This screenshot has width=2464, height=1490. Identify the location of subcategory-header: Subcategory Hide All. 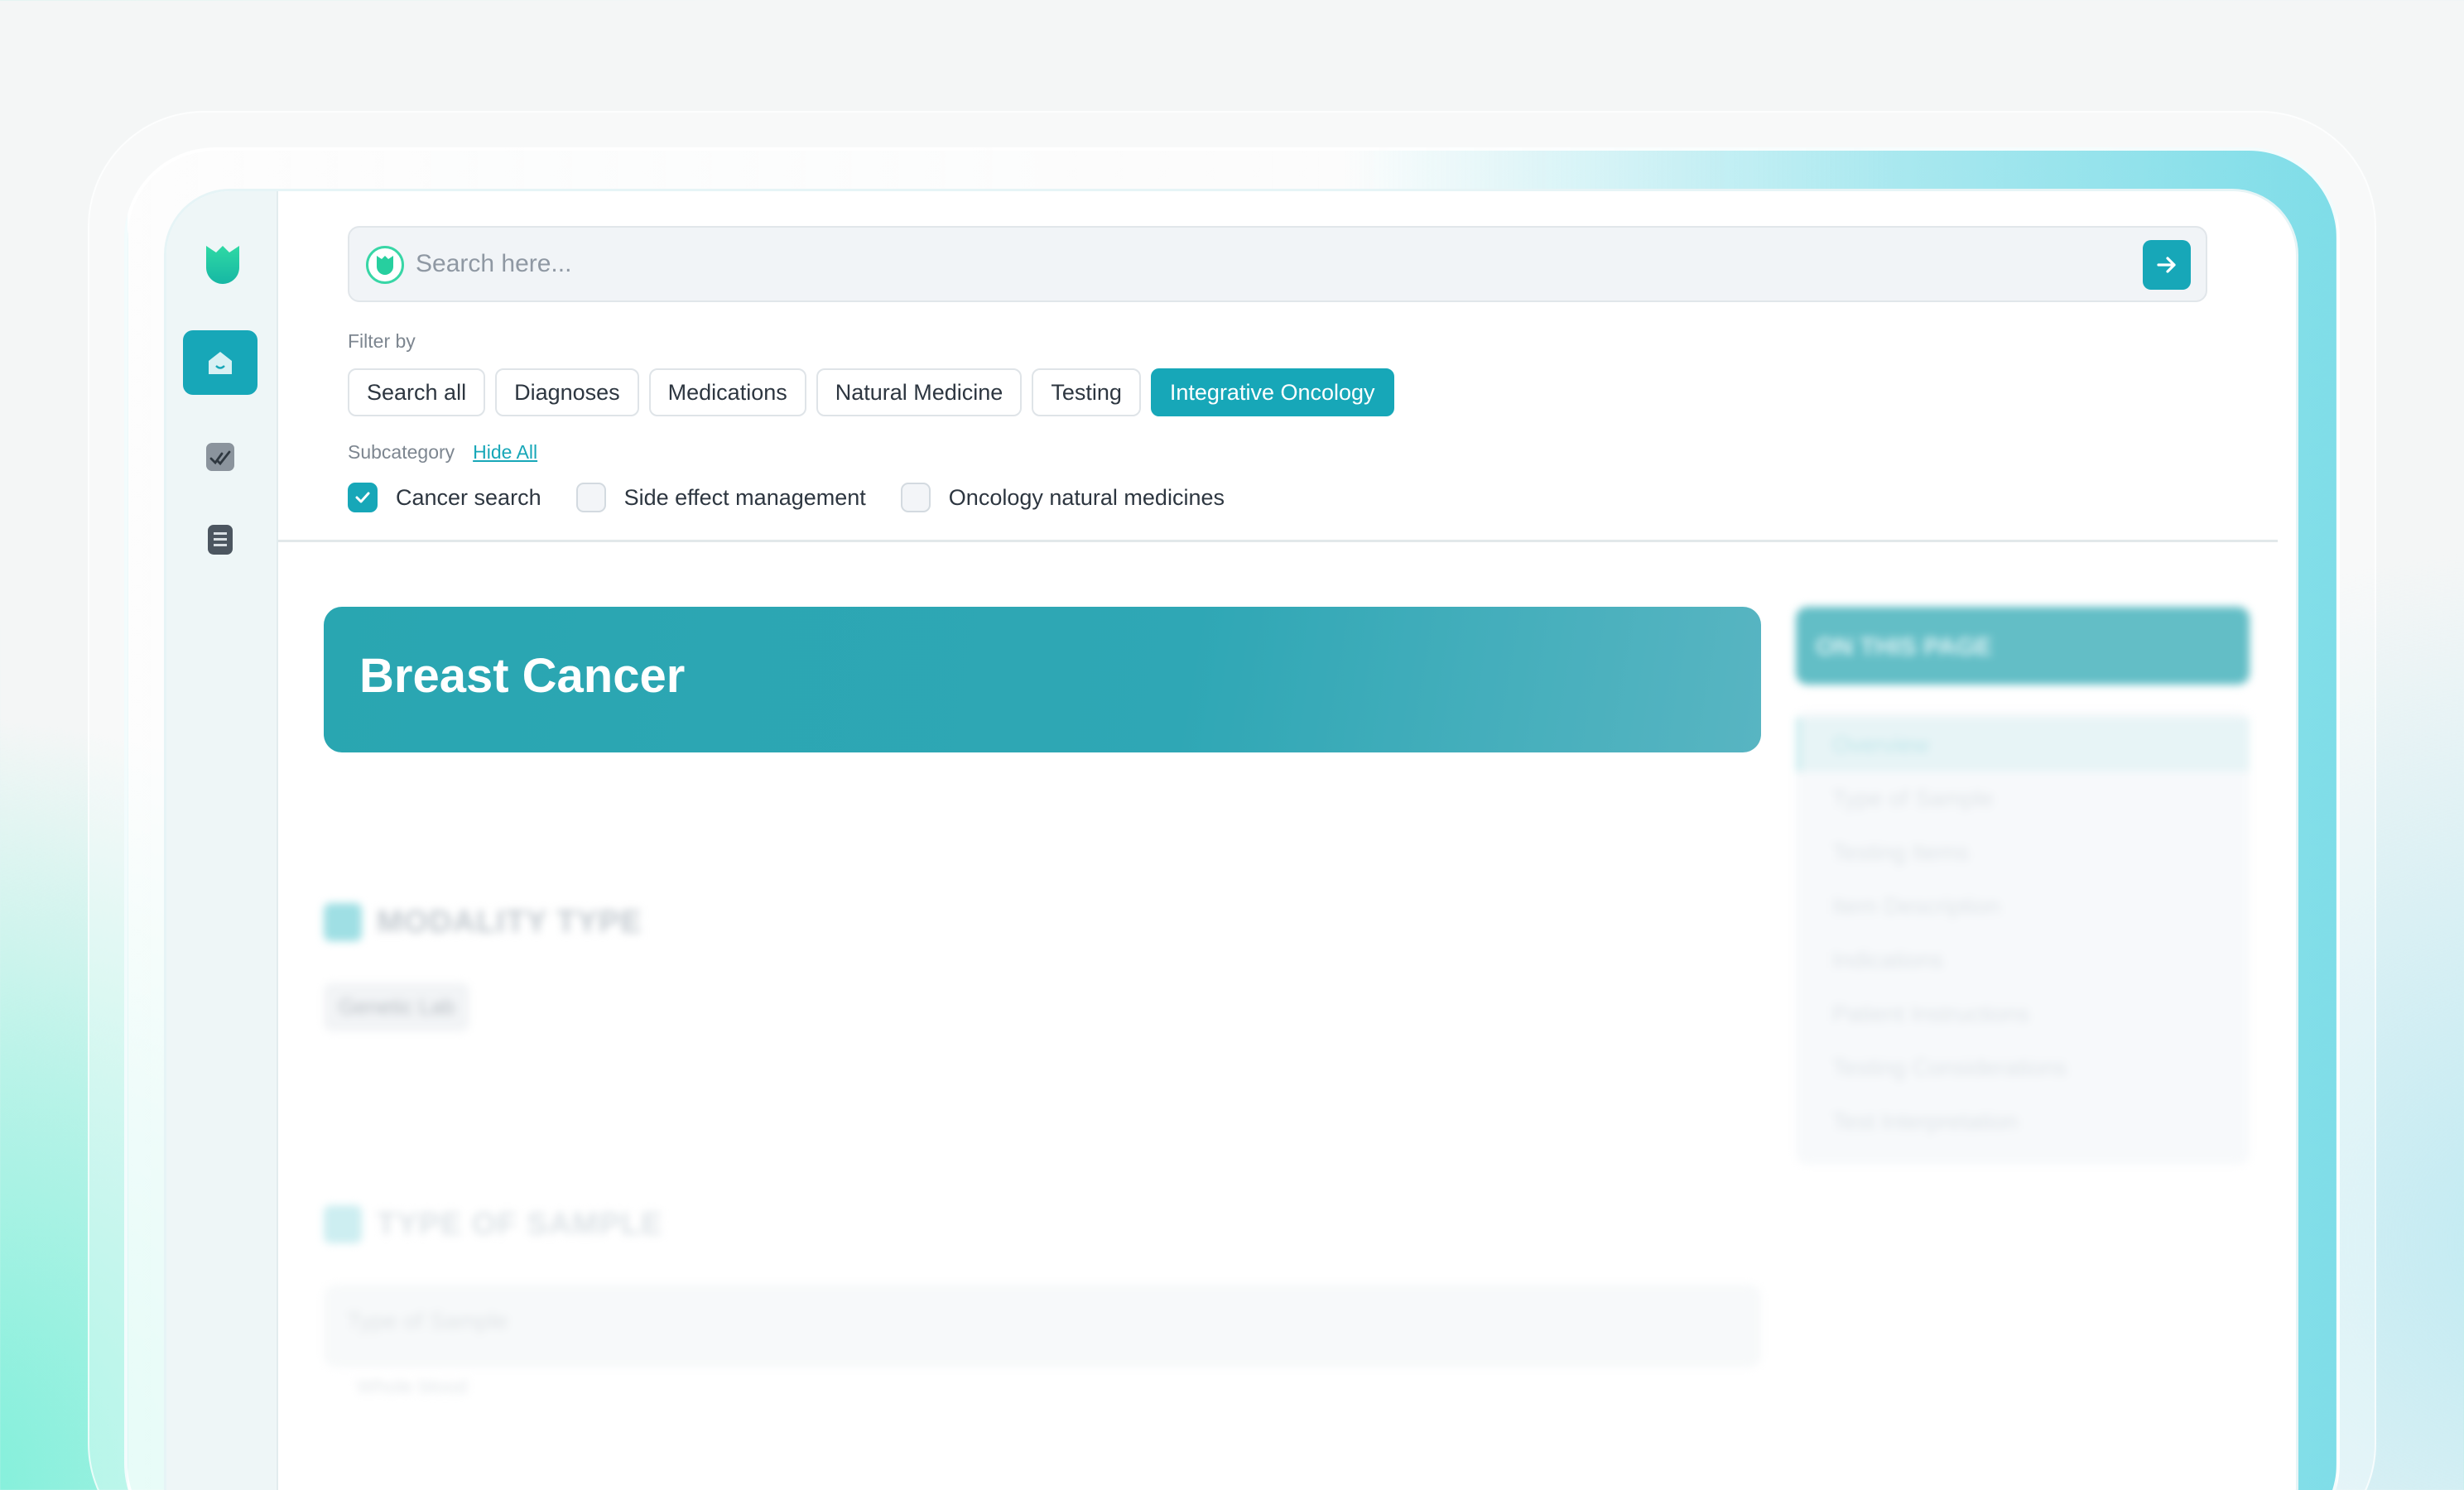
(443, 452).